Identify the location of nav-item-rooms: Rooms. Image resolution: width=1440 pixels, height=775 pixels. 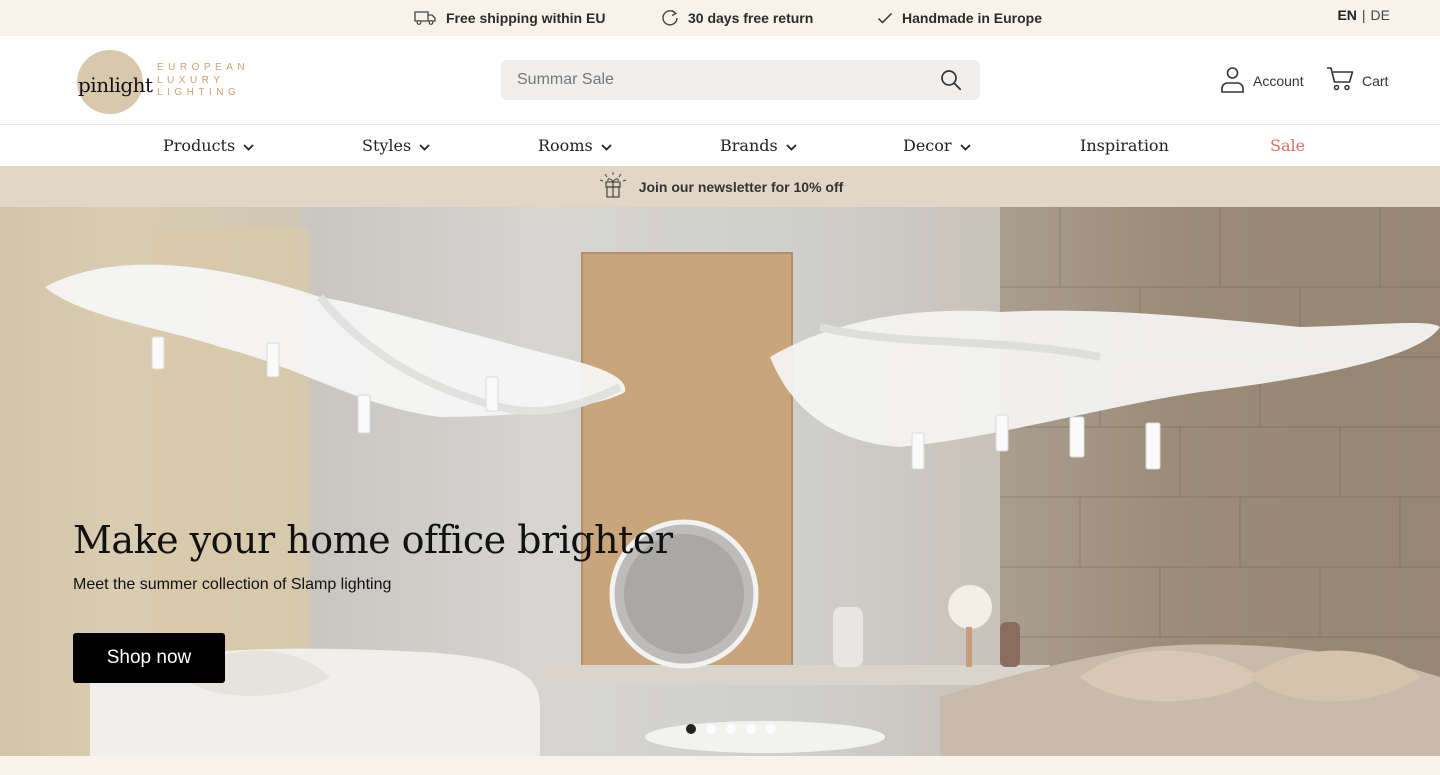
(575, 145).